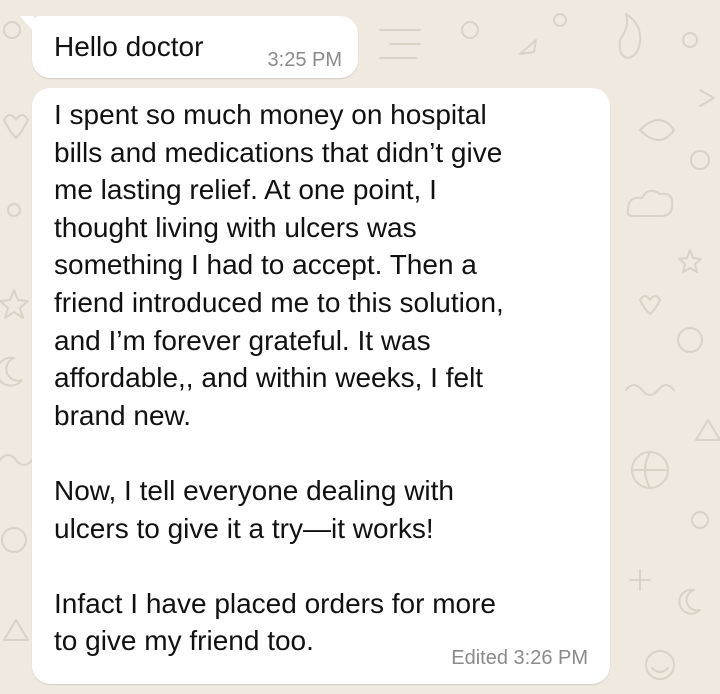 The width and height of the screenshot is (720, 694). Describe the element at coordinates (304, 60) in the screenshot. I see `message-timestamp: 3:25 PM` at that location.